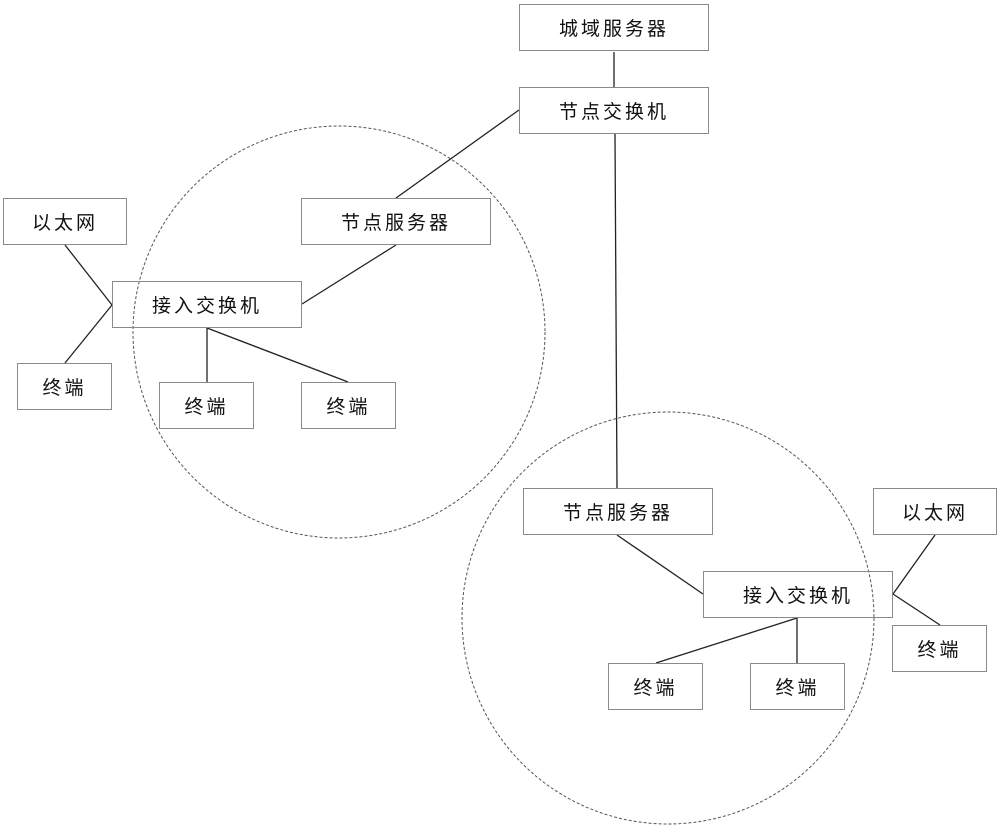 The width and height of the screenshot is (1000, 829). What do you see at coordinates (349, 274) in the screenshot?
I see `edge-left-node-server-access-switch` at bounding box center [349, 274].